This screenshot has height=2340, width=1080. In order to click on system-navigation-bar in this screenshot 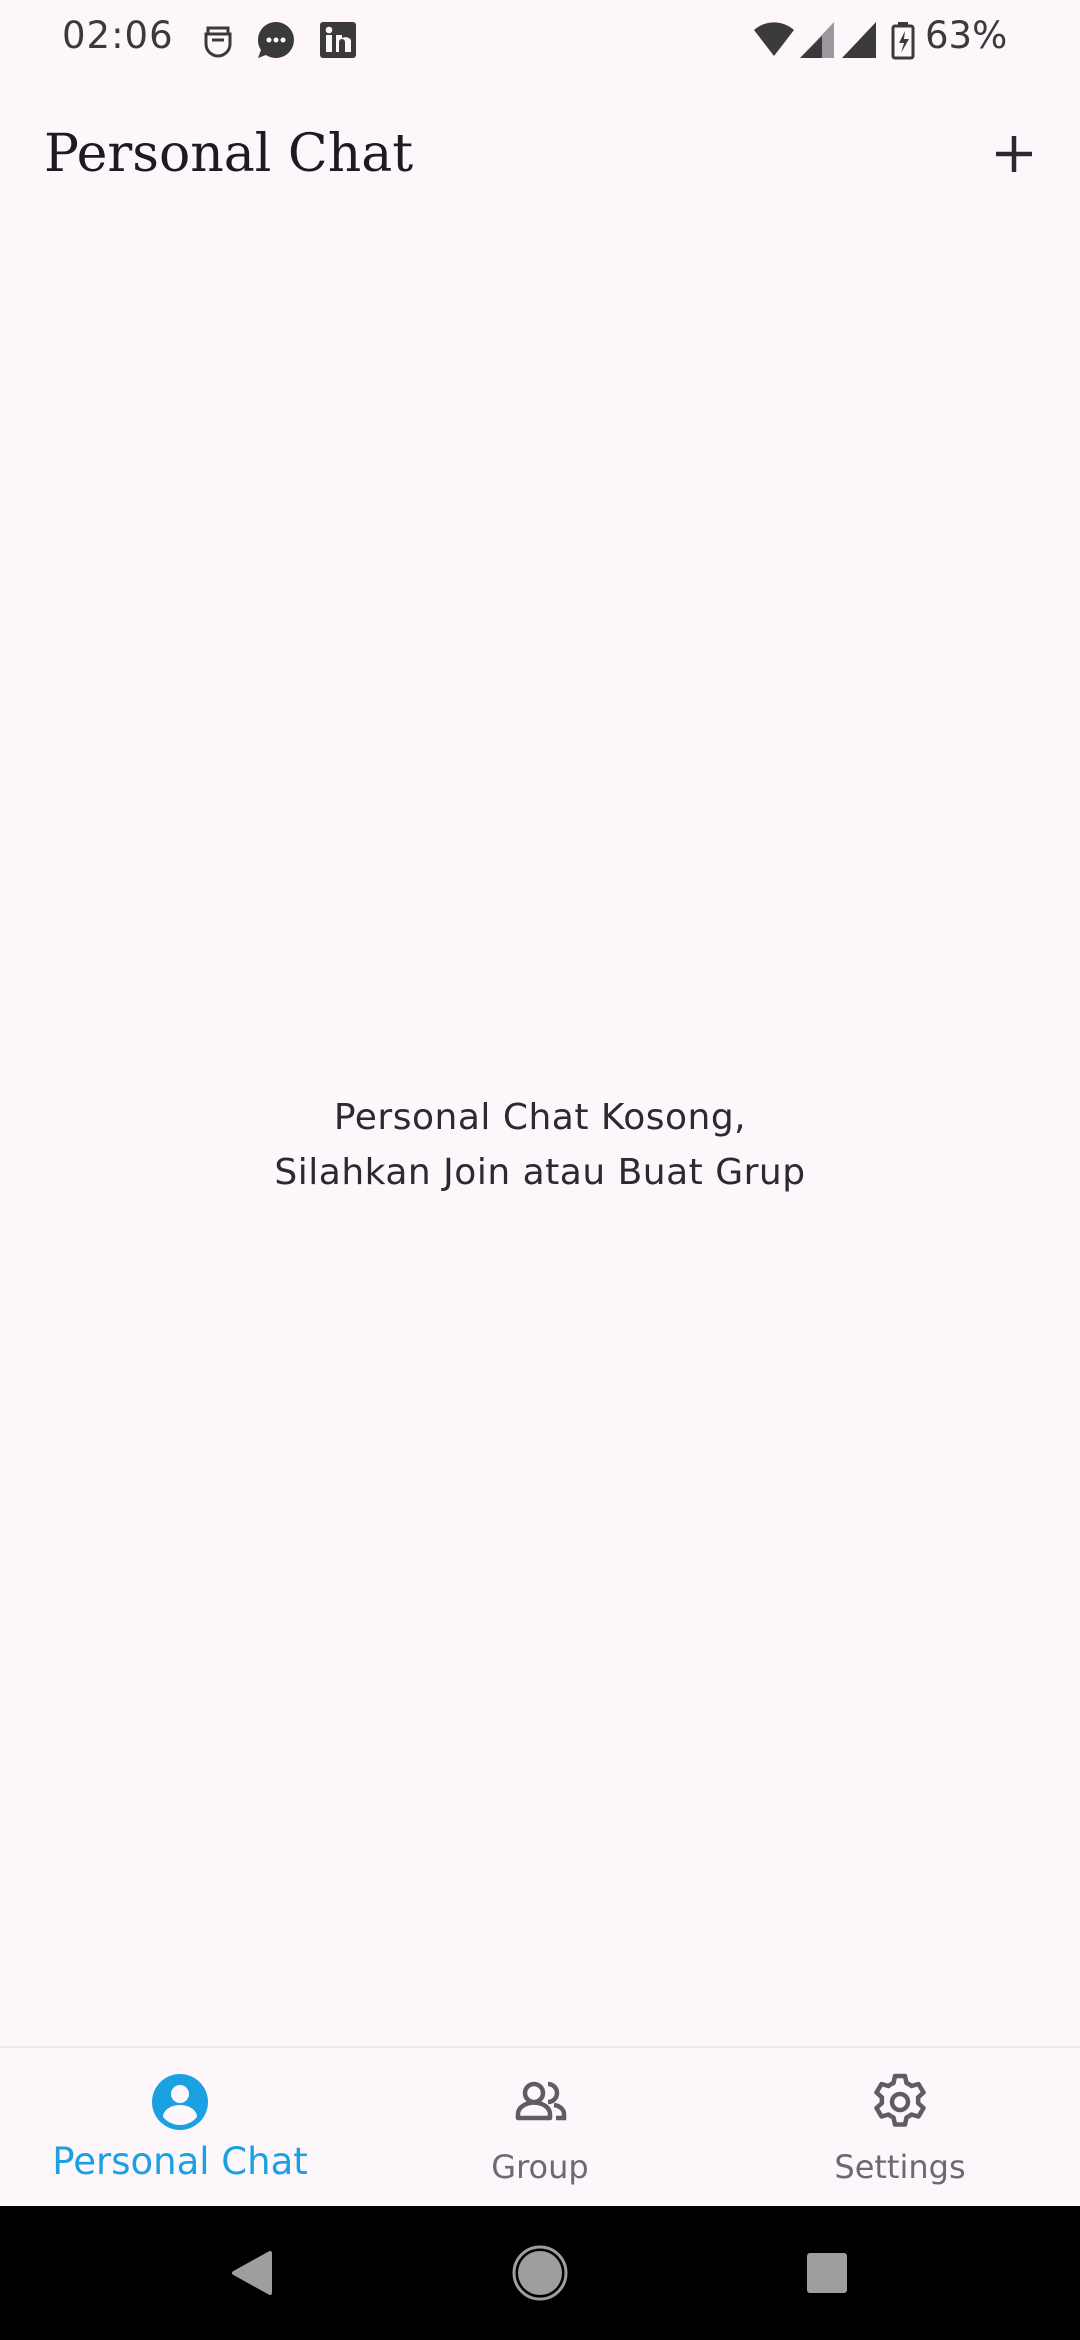, I will do `click(540, 2273)`.